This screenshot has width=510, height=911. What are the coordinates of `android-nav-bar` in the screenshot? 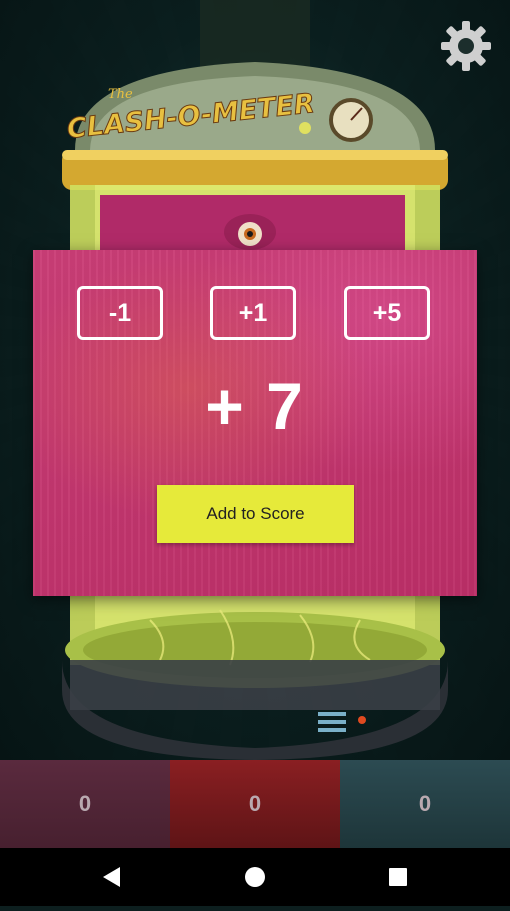 It's located at (255, 877).